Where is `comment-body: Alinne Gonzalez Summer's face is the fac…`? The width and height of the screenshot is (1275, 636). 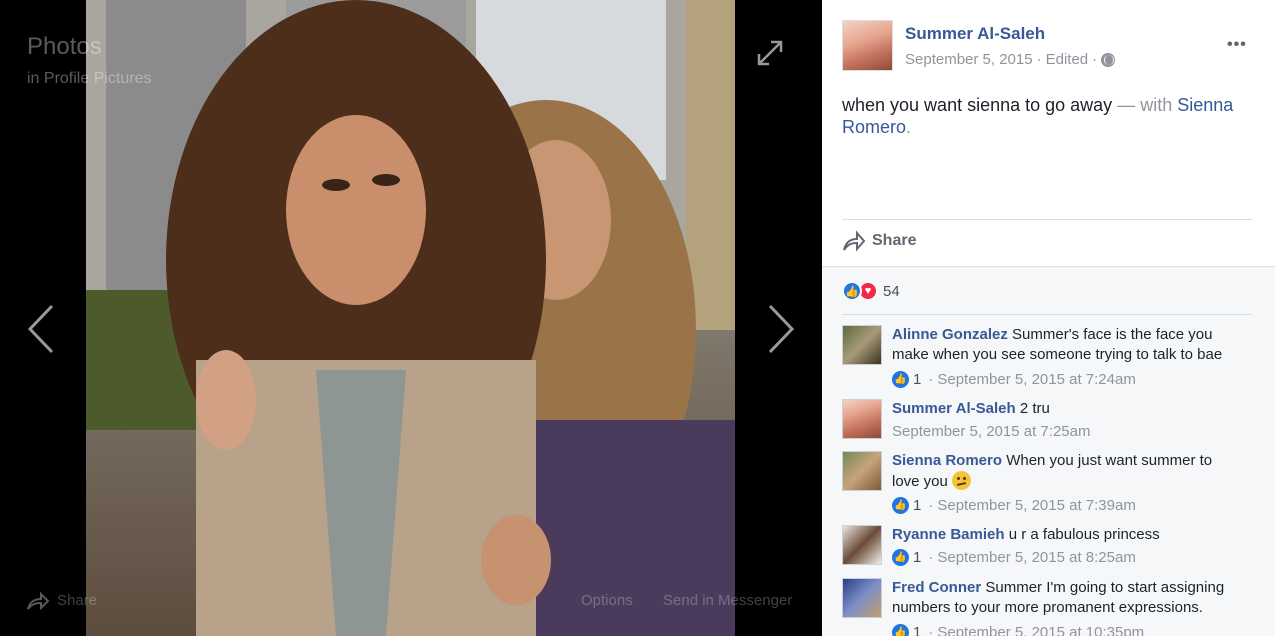 comment-body: Alinne Gonzalez Summer's face is the fac… is located at coordinates (1064, 345).